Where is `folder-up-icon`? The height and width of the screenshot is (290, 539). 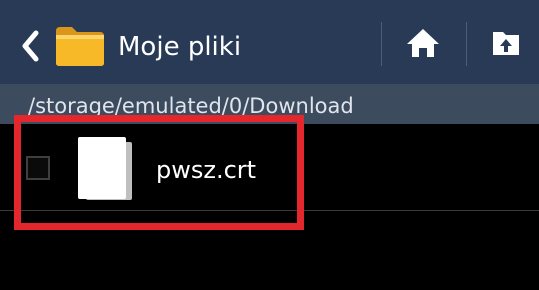
folder-up-icon is located at coordinates (506, 43).